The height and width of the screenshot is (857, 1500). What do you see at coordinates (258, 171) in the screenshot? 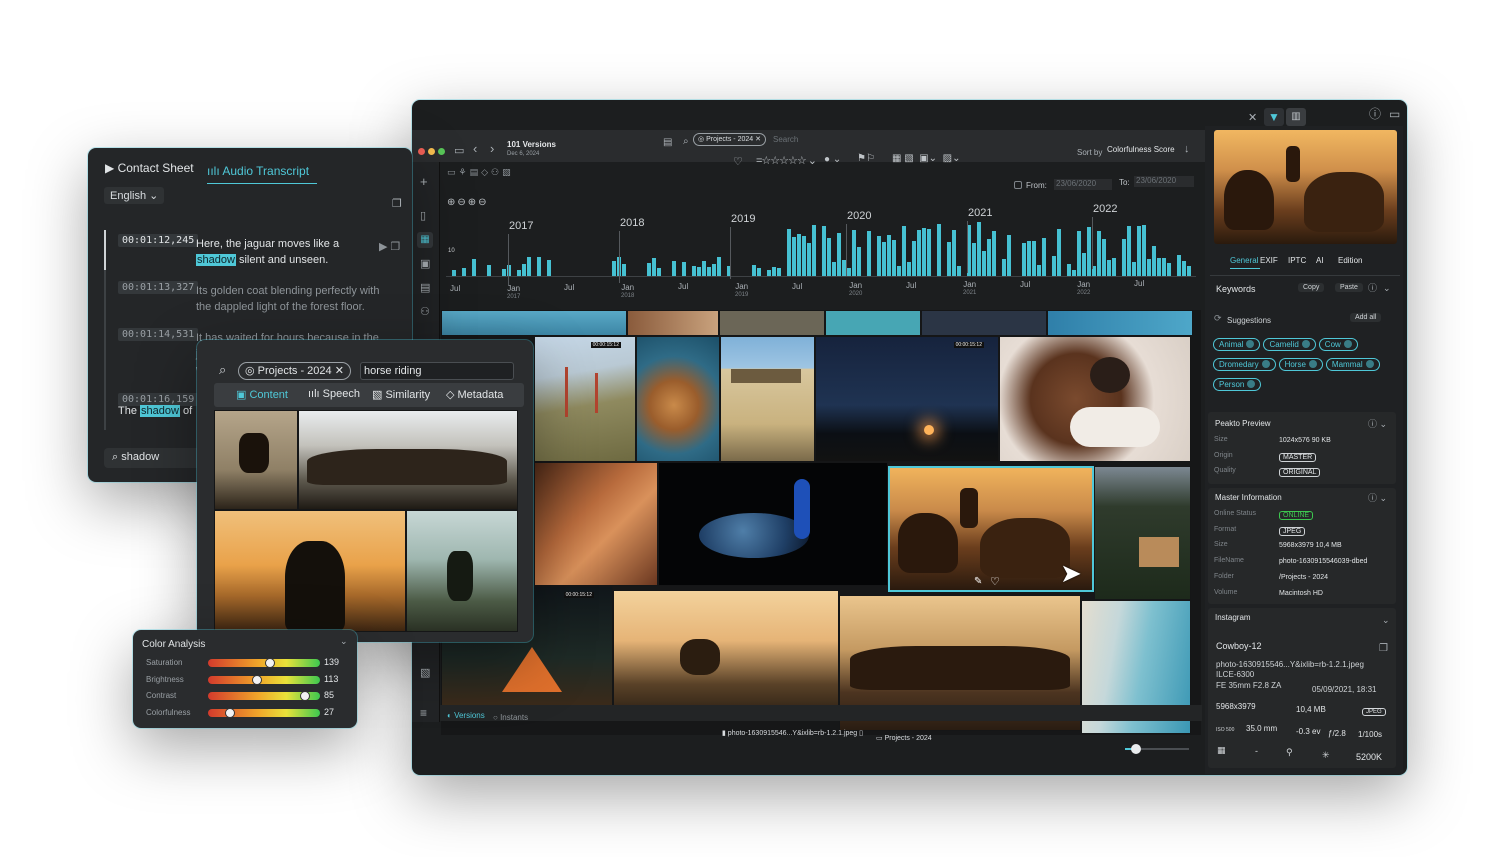
I see `audio-transcript-tab: ıılı Audio Transcript` at bounding box center [258, 171].